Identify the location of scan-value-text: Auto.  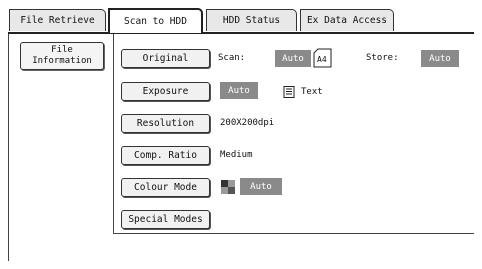
(293, 58).